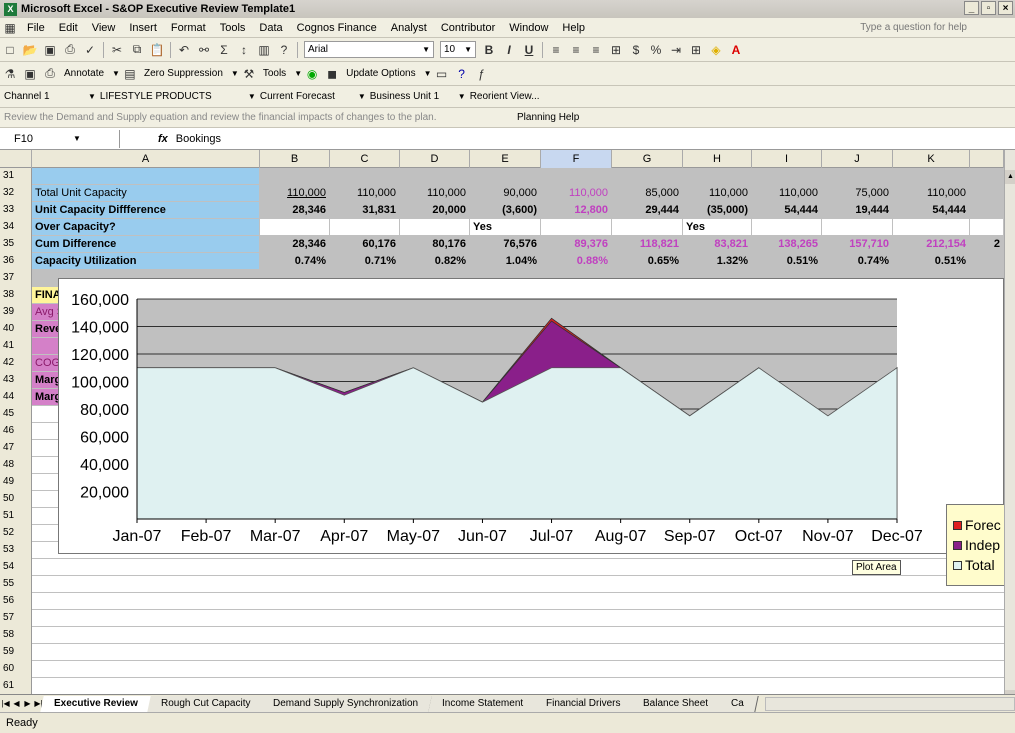  Describe the element at coordinates (42, 96) in the screenshot. I see `channel-selector: Channel 1` at that location.